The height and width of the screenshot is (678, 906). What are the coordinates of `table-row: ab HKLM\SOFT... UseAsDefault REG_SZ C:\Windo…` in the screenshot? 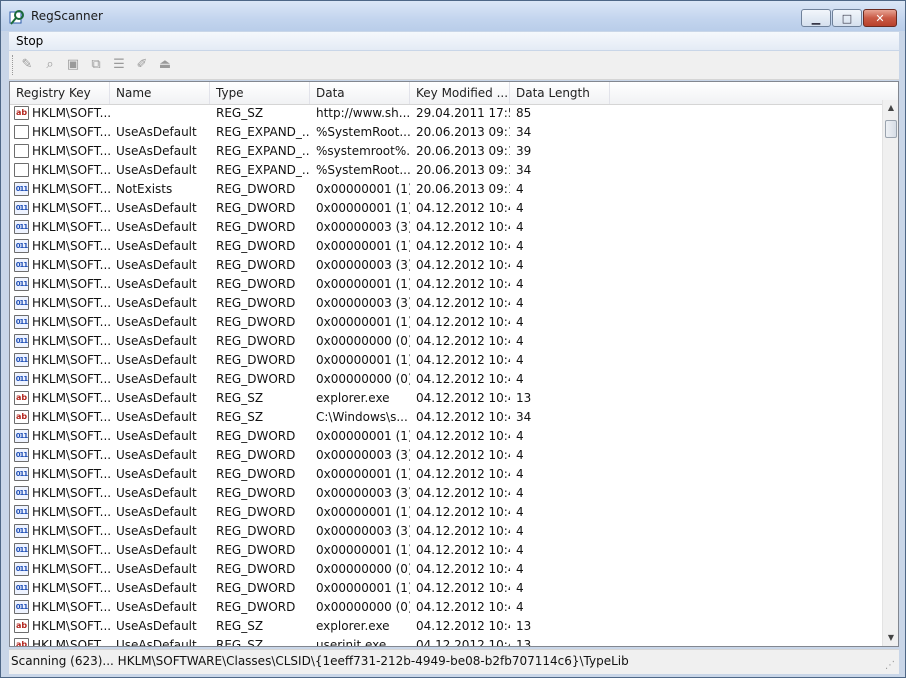 It's located at (446, 417).